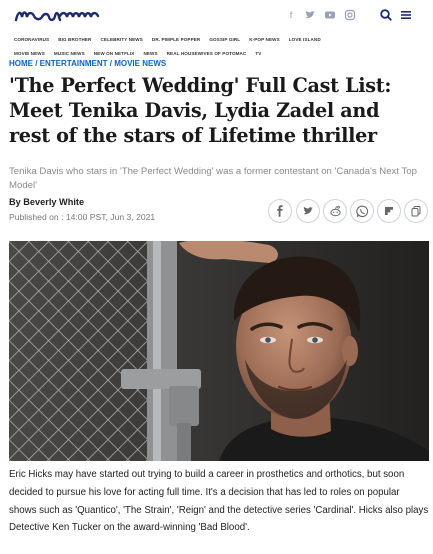 The image size is (433, 554). What do you see at coordinates (216, 15) in the screenshot?
I see `site-header: f` at bounding box center [216, 15].